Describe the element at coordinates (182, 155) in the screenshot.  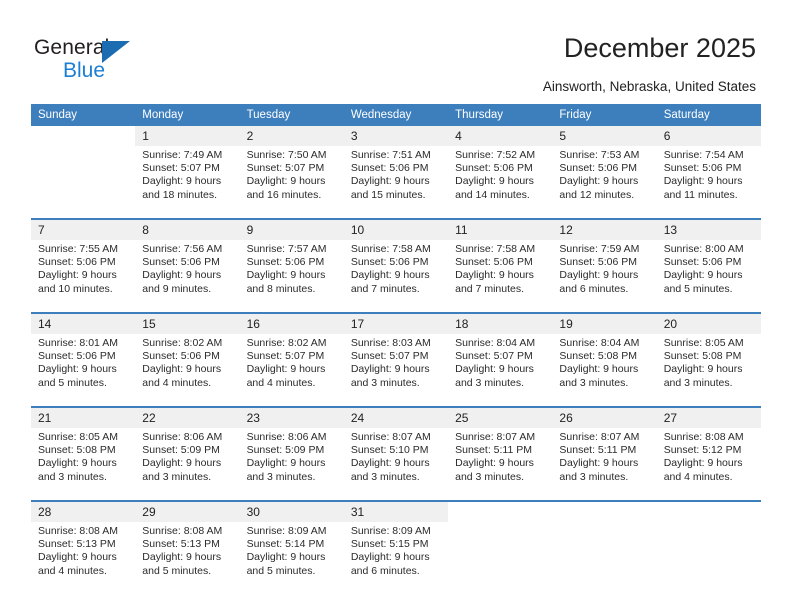
I see `day-sunrise-text: Sunrise: 7:49 AM` at that location.